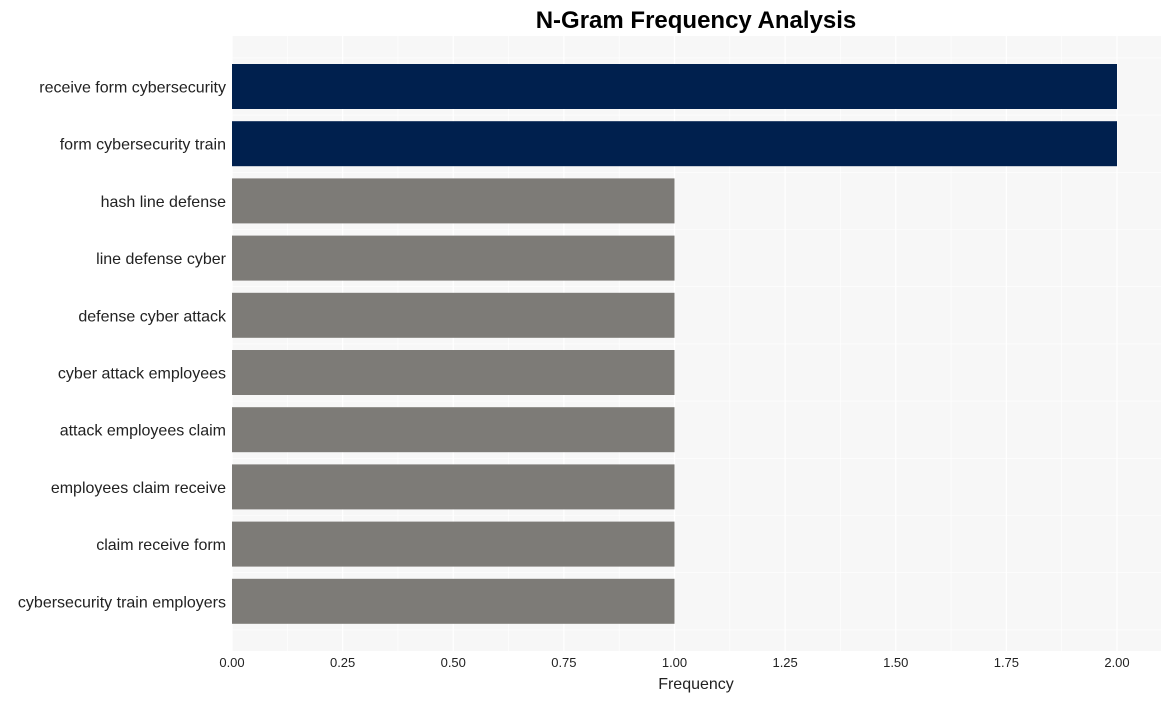  Describe the element at coordinates (453, 315) in the screenshot. I see `bar-defense-cyber-attack` at that location.